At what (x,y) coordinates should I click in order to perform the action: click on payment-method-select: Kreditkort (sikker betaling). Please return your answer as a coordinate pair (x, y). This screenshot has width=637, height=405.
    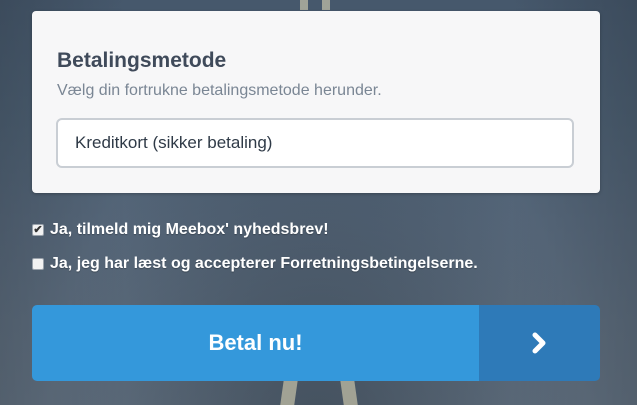
    Looking at the image, I should click on (315, 143).